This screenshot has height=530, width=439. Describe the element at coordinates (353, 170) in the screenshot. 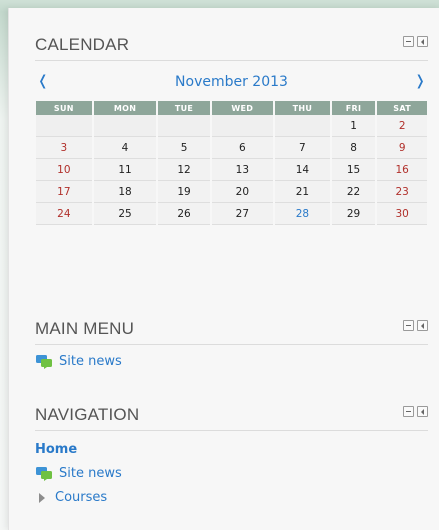

I see `calendar-day: 15` at that location.